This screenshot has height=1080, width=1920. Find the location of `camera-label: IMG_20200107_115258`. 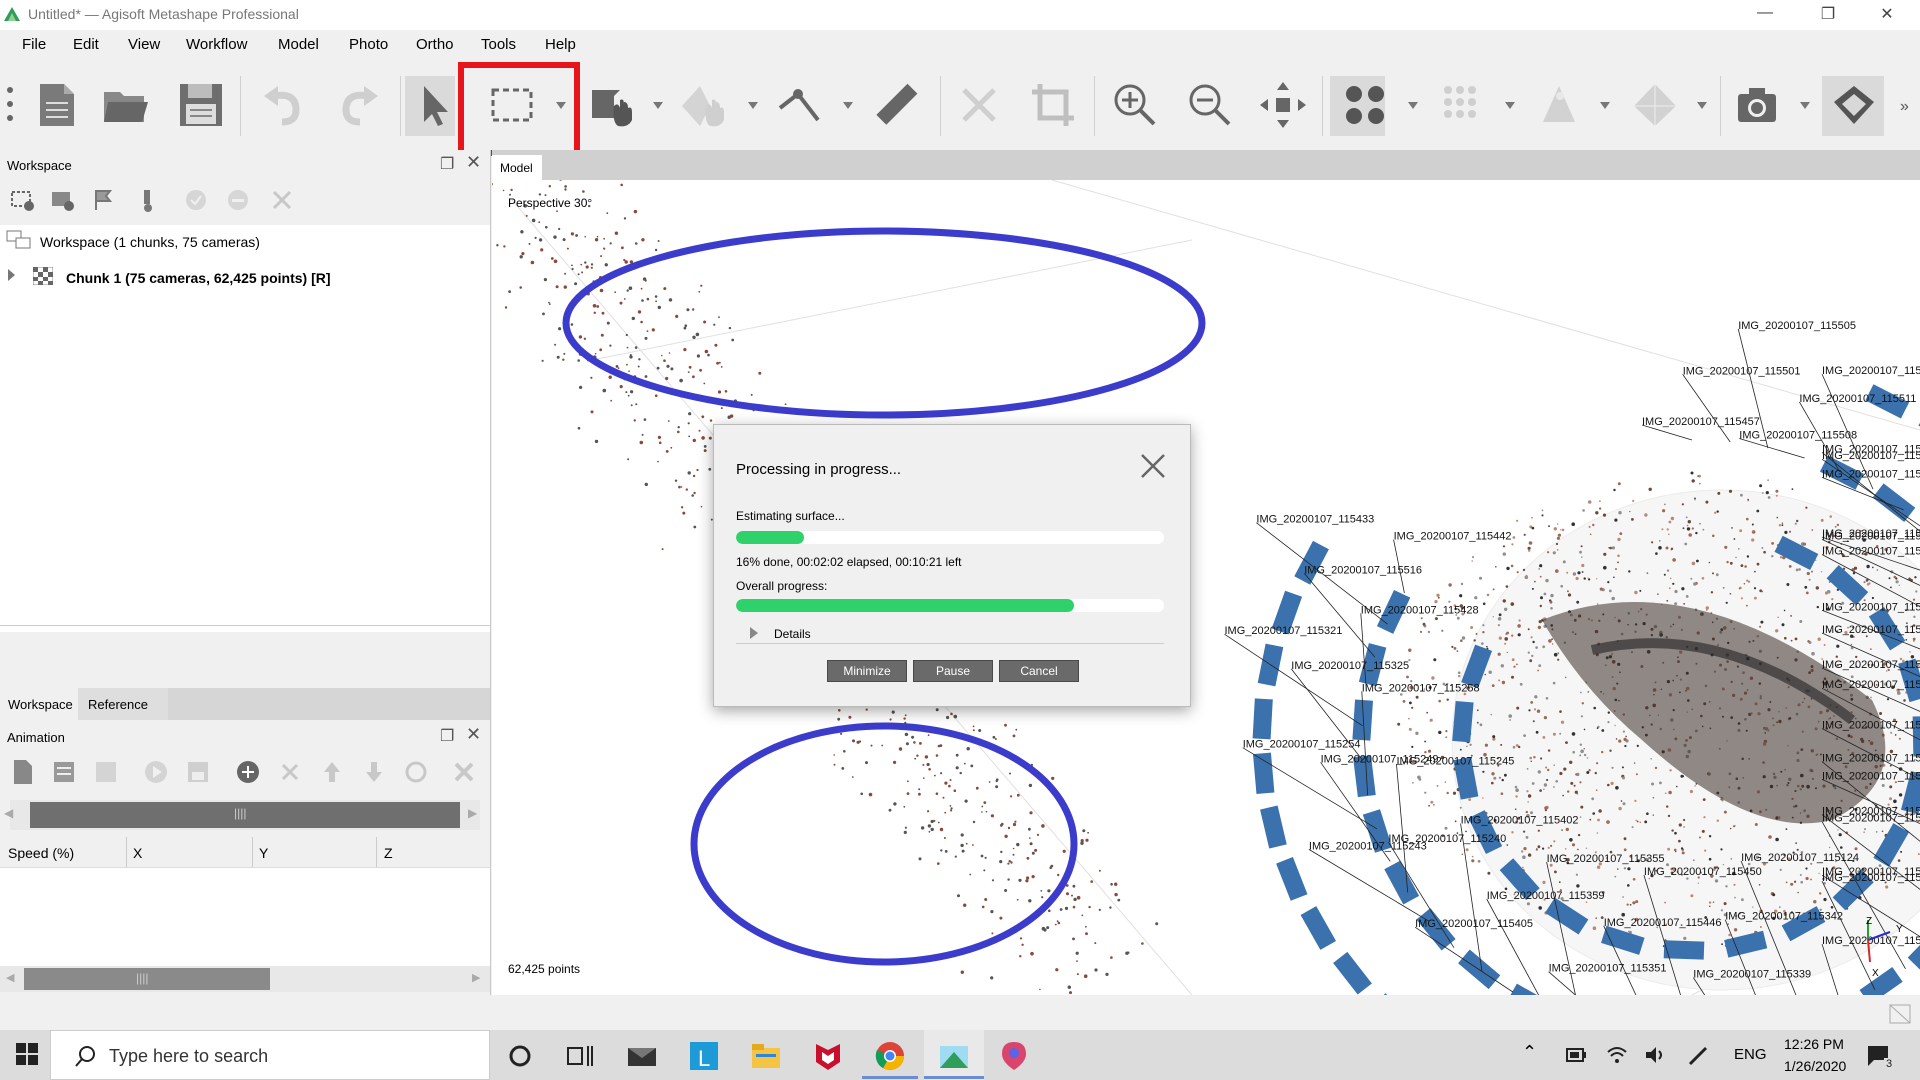

camera-label: IMG_20200107_115258 is located at coordinates (1421, 688).